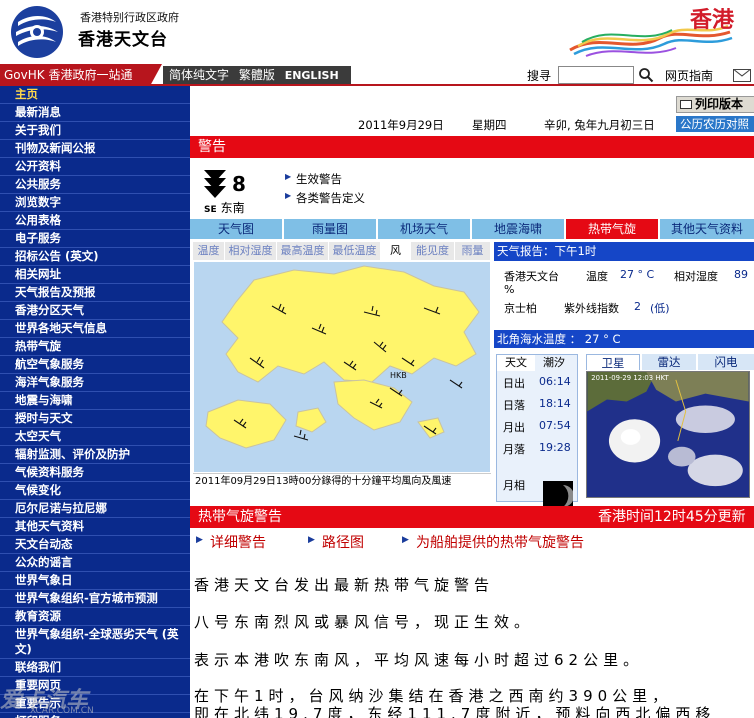  I want to click on tab-lightning: 闪电, so click(726, 362).